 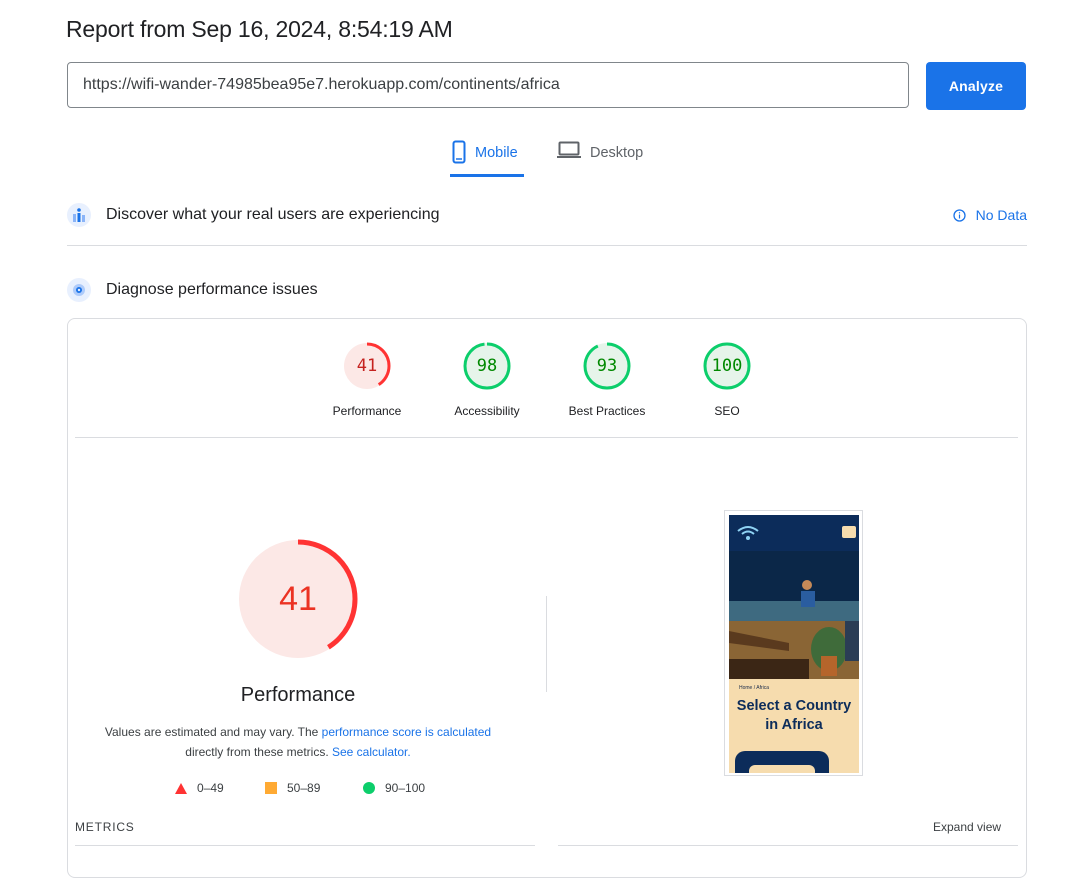 I want to click on gauges-divider, so click(x=546, y=437).